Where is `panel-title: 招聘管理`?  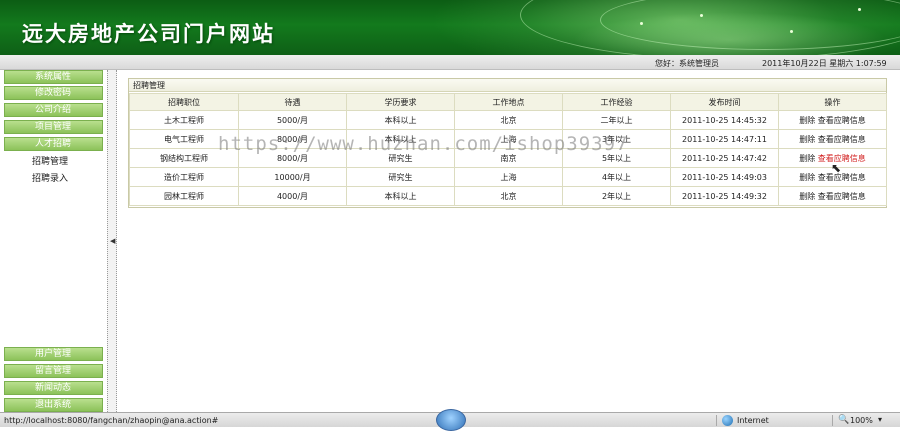 panel-title: 招聘管理 is located at coordinates (507, 85).